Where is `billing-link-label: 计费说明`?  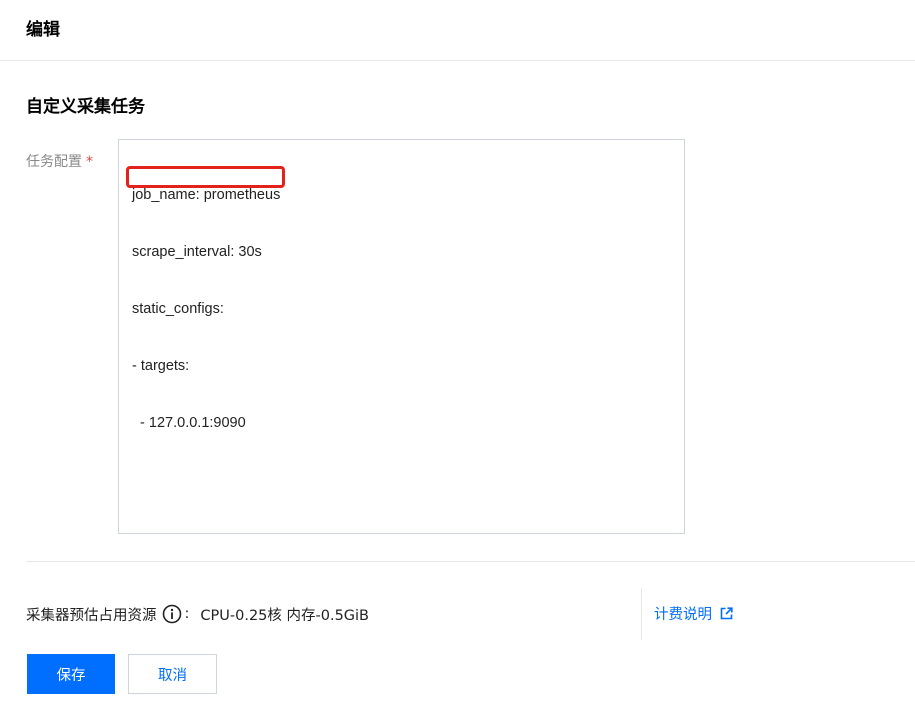
billing-link-label: 计费说明 is located at coordinates (683, 613).